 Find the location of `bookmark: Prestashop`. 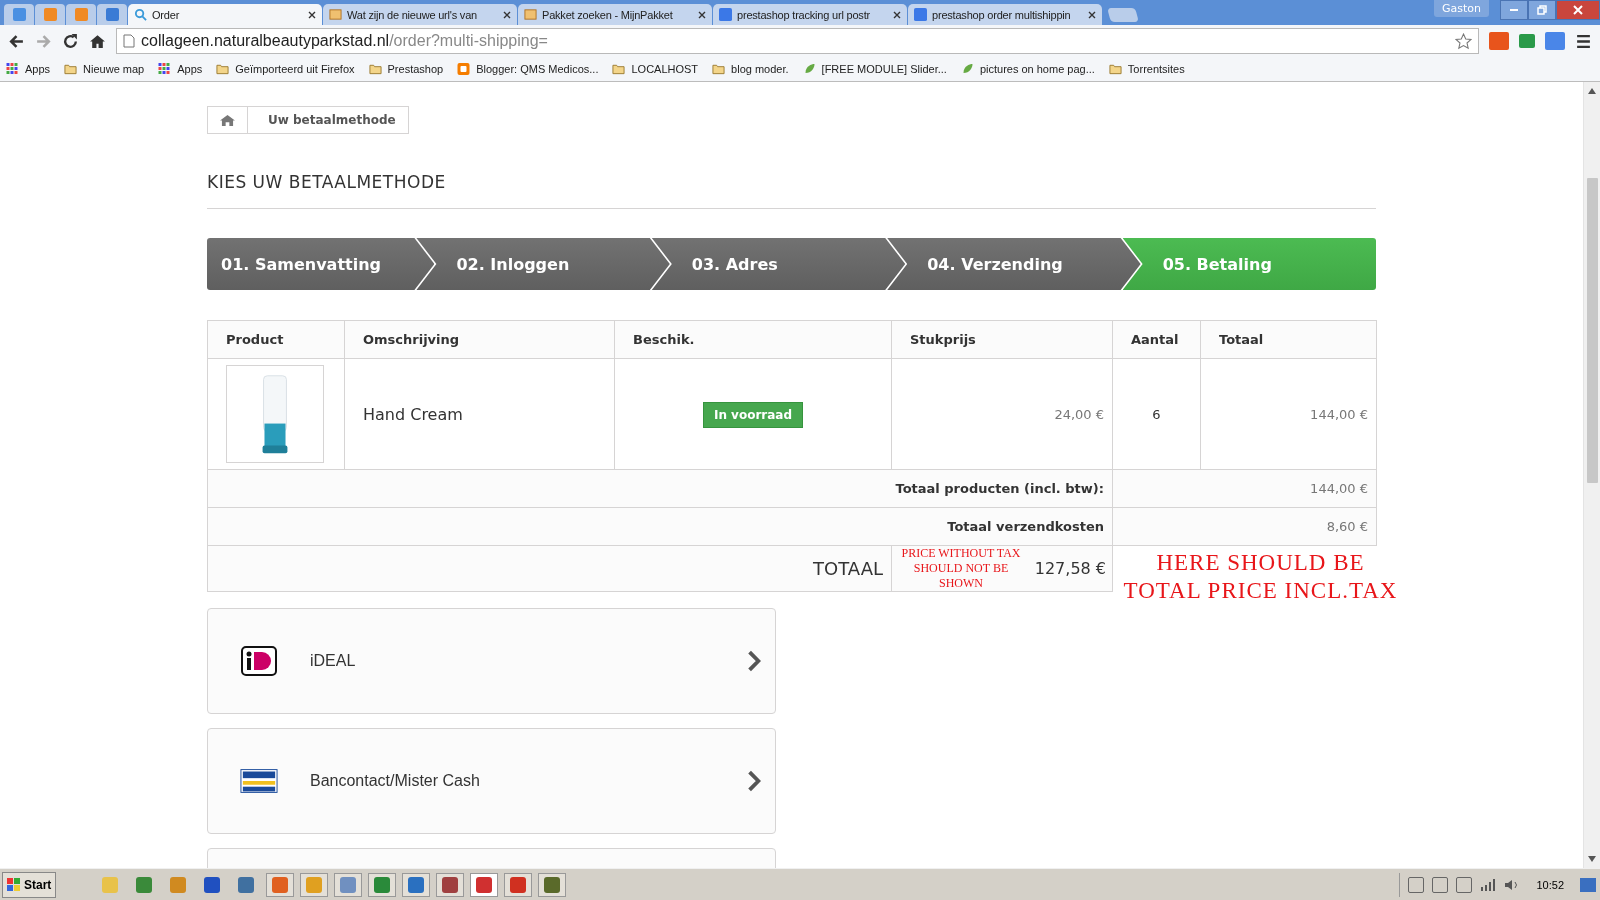

bookmark: Prestashop is located at coordinates (406, 69).